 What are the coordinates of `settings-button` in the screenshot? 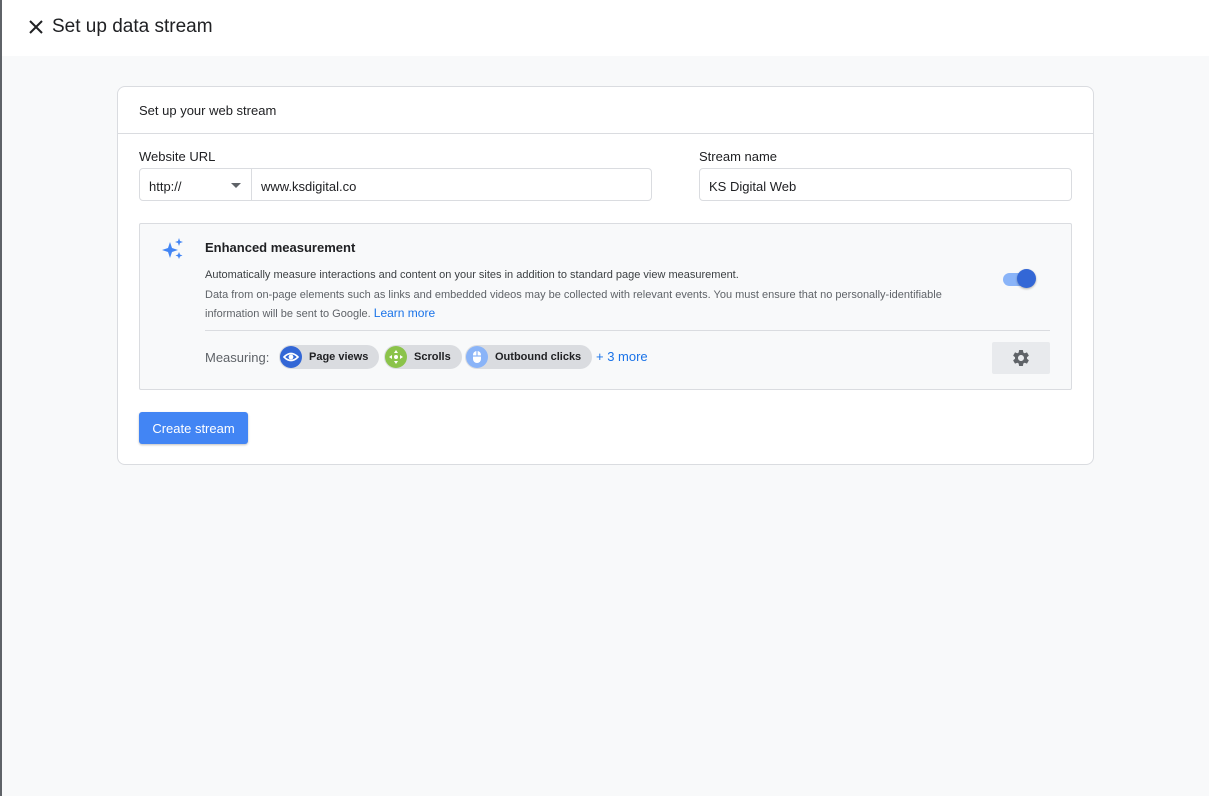 It's located at (1021, 358).